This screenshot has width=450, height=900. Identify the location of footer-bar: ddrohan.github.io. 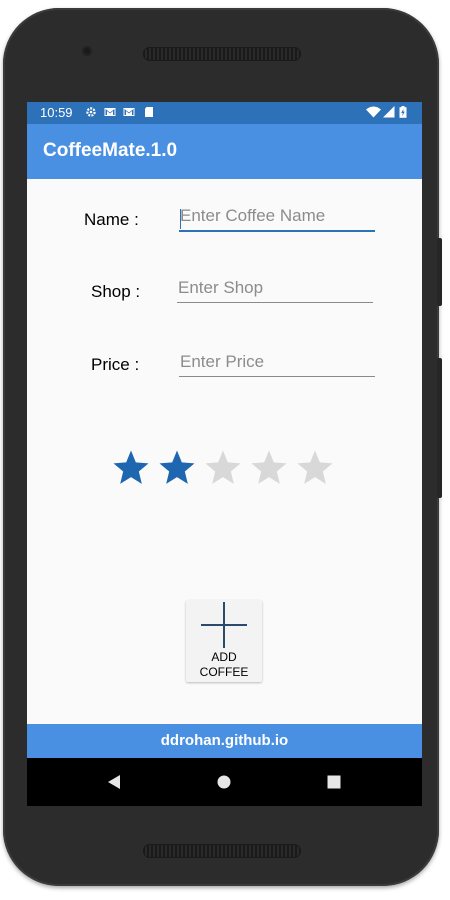
(224, 741).